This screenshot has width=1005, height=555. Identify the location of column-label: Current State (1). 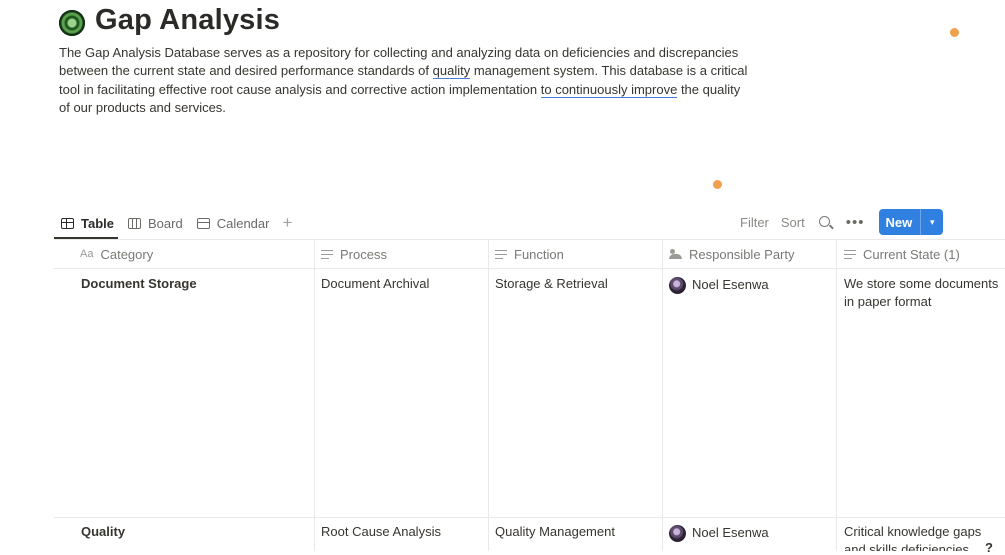
(911, 254).